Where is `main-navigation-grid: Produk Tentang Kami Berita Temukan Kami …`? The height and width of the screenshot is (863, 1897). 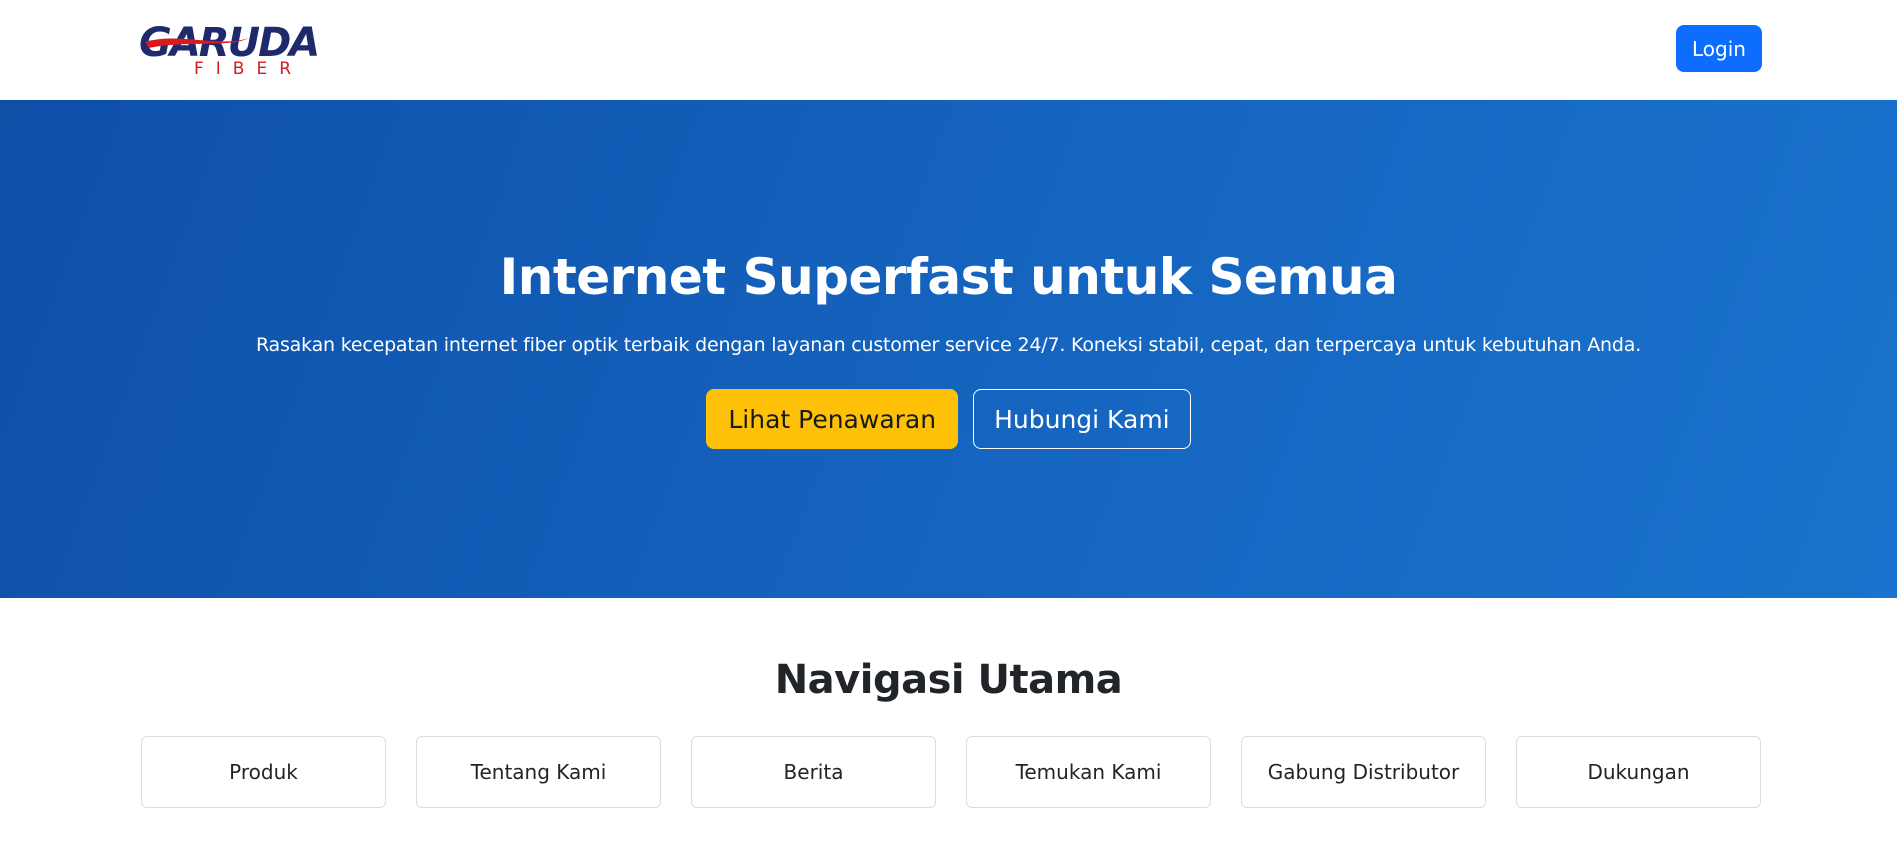 main-navigation-grid: Produk Tentang Kami Berita Temukan Kami … is located at coordinates (951, 772).